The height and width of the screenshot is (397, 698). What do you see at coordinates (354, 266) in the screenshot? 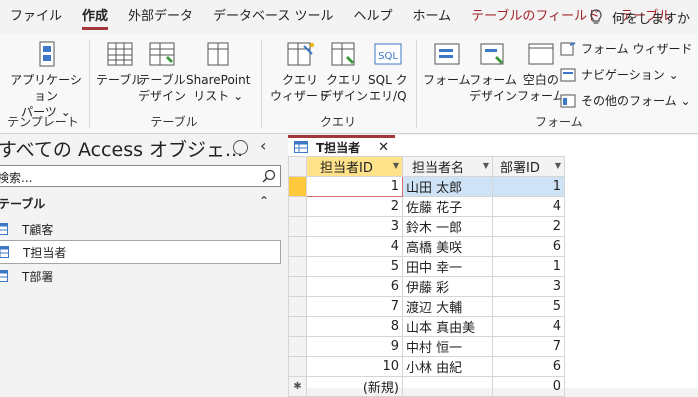
I see `cell-staff-id: 5` at bounding box center [354, 266].